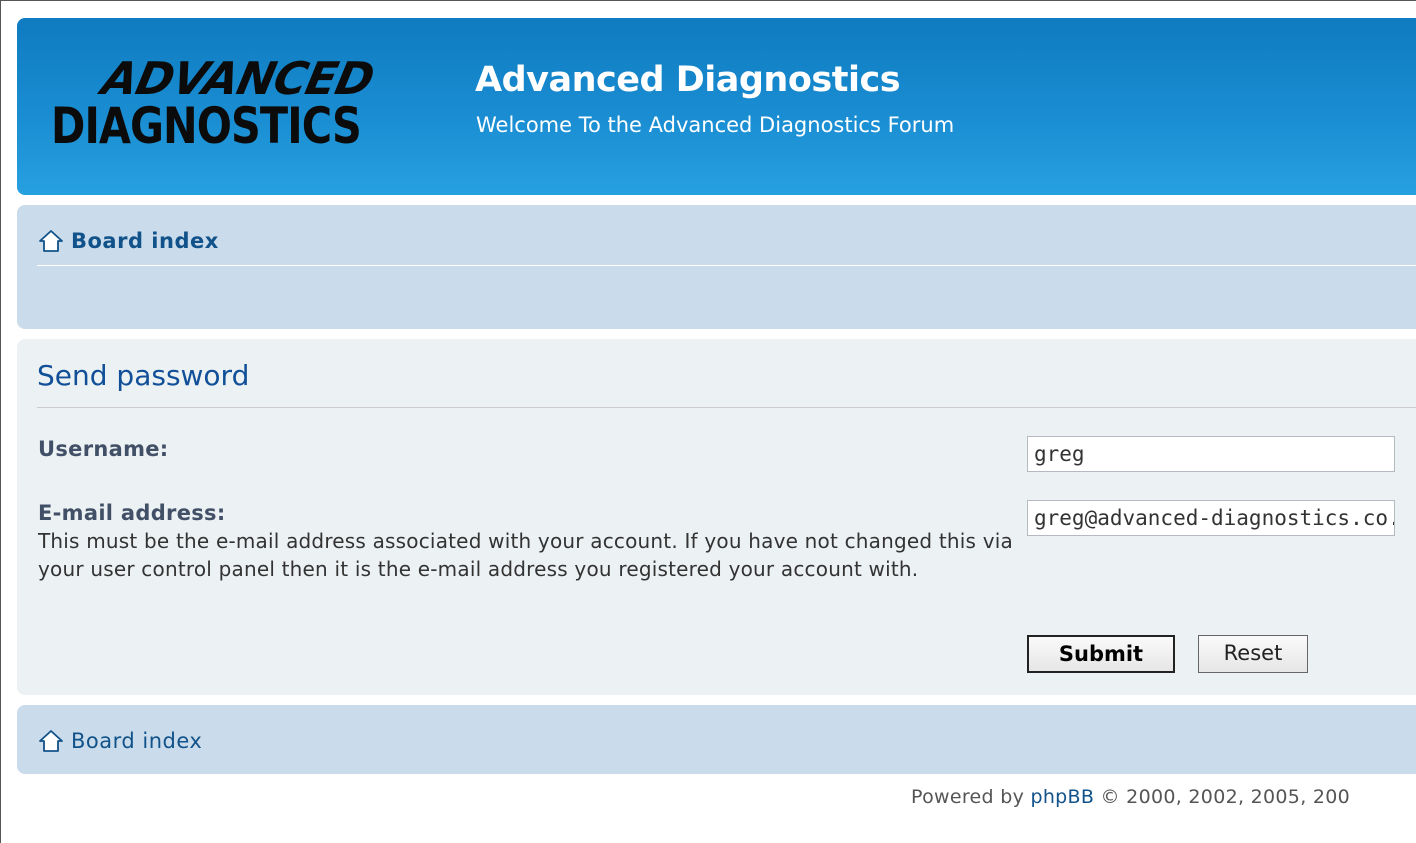  I want to click on copyright-suffix: © 2000, 2002, 2005, 200, so click(1222, 797).